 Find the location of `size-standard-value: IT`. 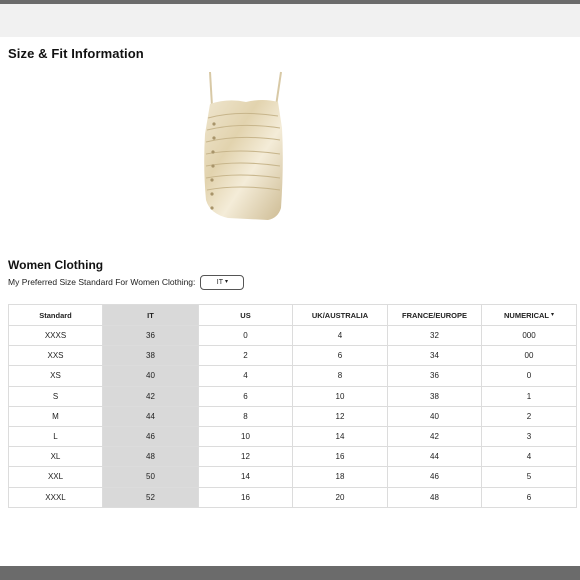

size-standard-value: IT is located at coordinates (220, 282).